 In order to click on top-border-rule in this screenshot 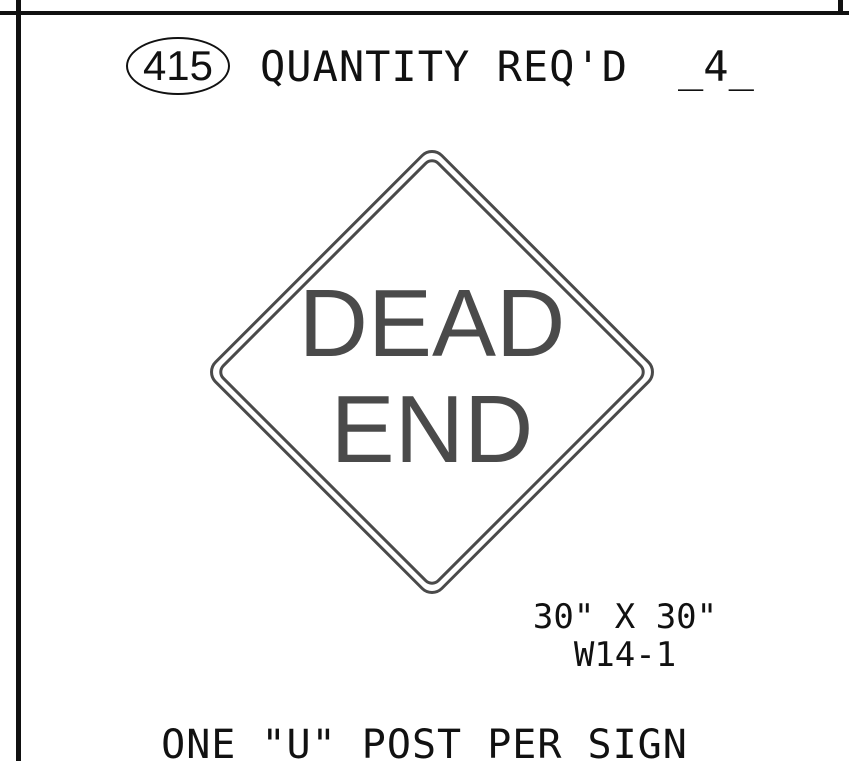, I will do `click(424, 13)`.